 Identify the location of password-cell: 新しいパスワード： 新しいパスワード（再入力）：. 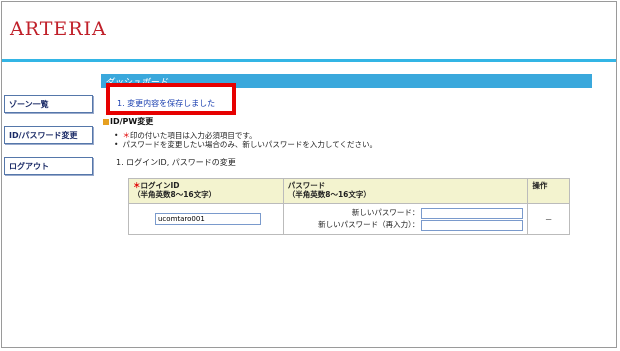
(405, 219).